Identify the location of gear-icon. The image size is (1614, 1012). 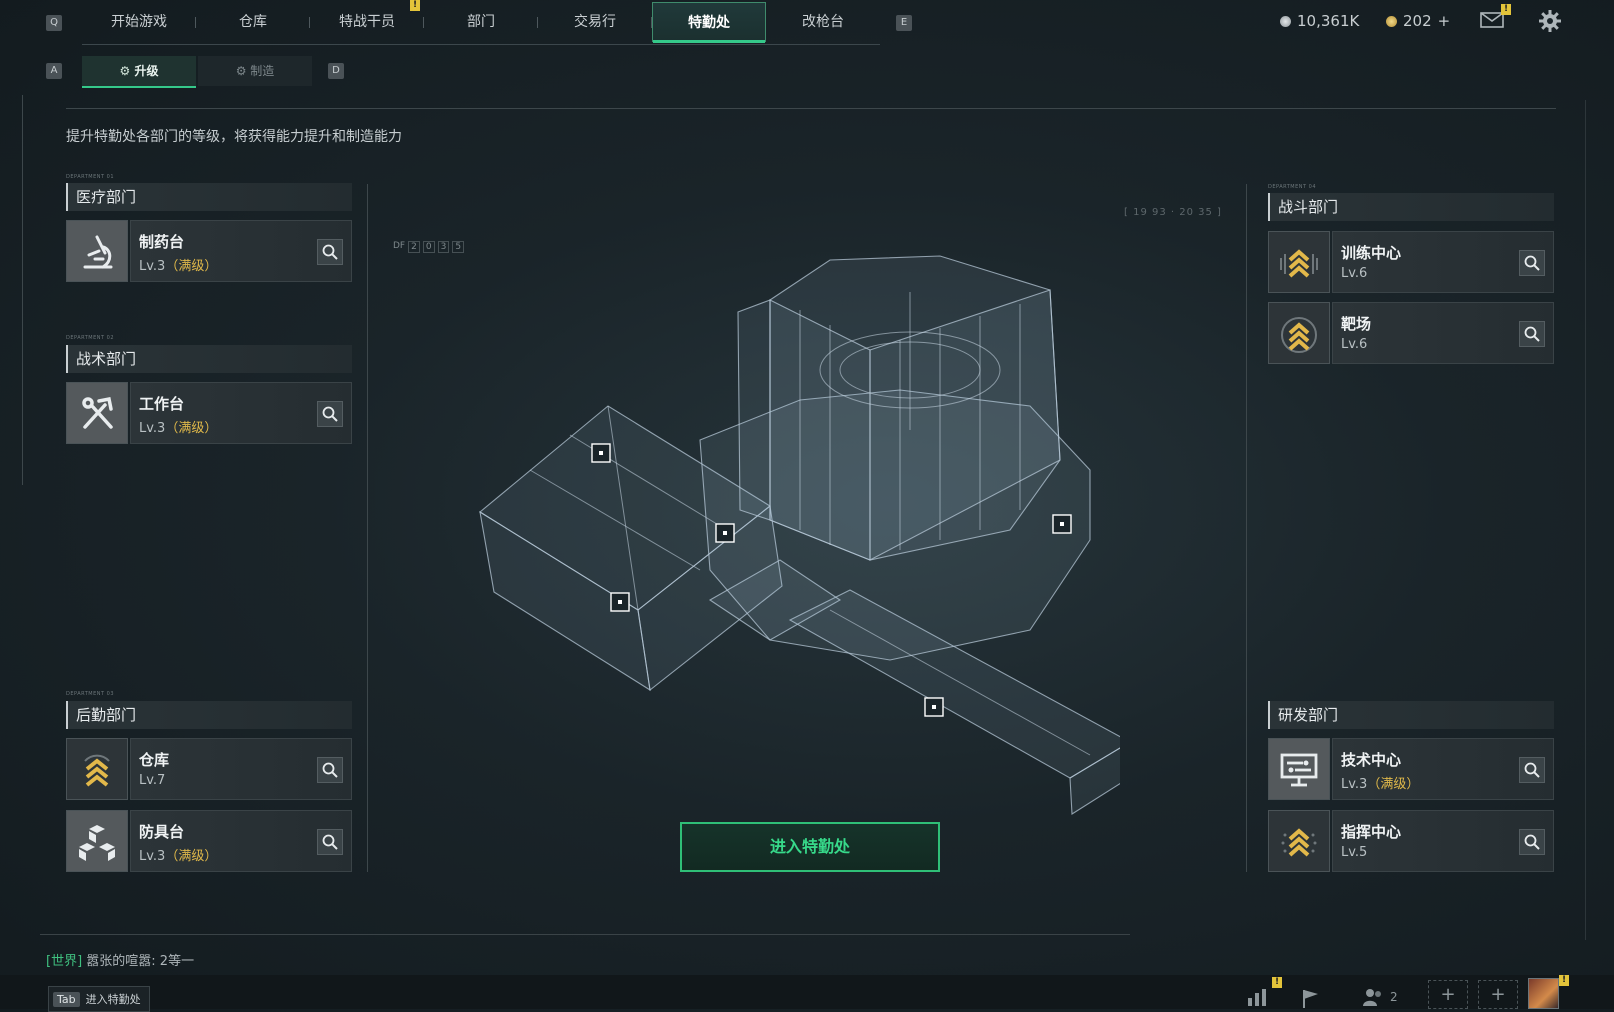
(1550, 21).